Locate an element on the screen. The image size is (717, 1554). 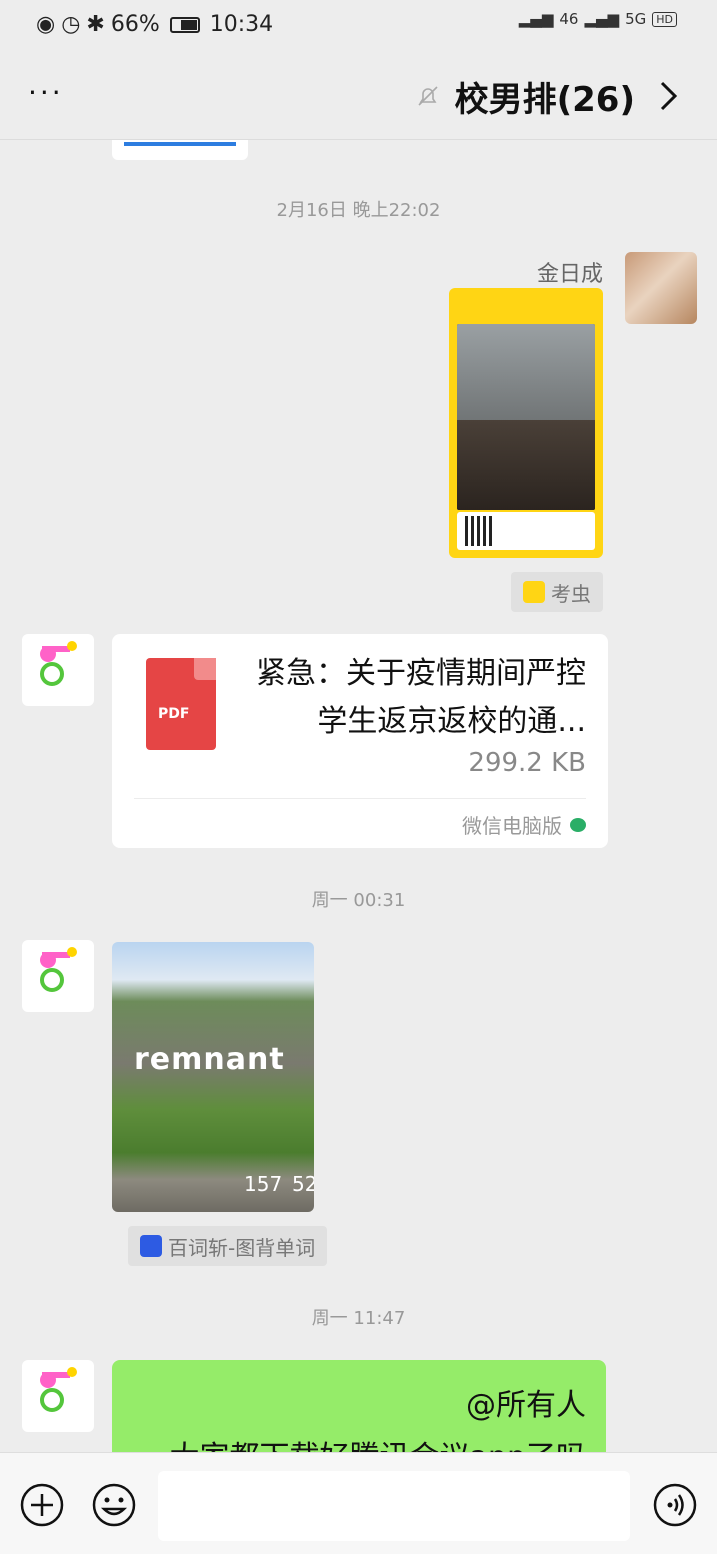
mini-program-card: remnant 157 52 is located at coordinates (213, 1077).